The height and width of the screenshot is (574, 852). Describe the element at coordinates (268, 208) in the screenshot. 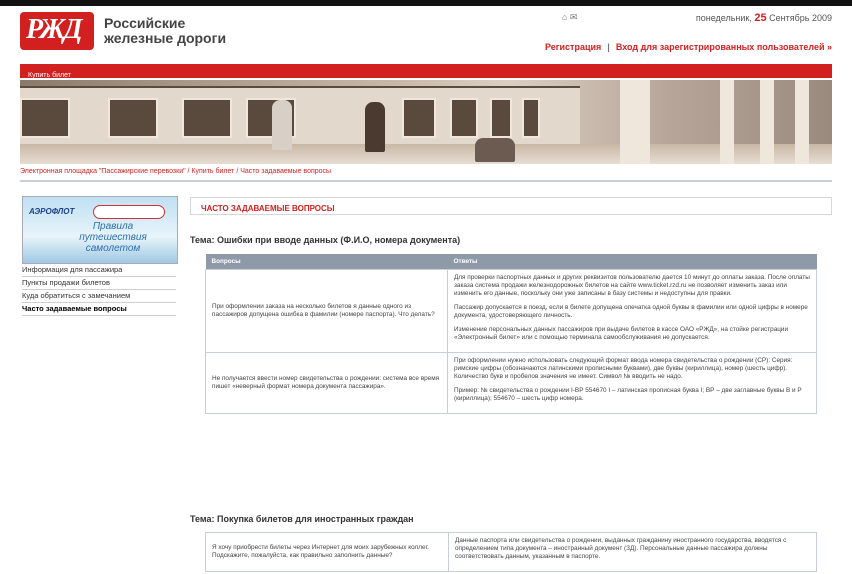

I see `page-title: ЧАСТО ЗАДАВАЕМЫЕ ВОПРОСЫ` at that location.